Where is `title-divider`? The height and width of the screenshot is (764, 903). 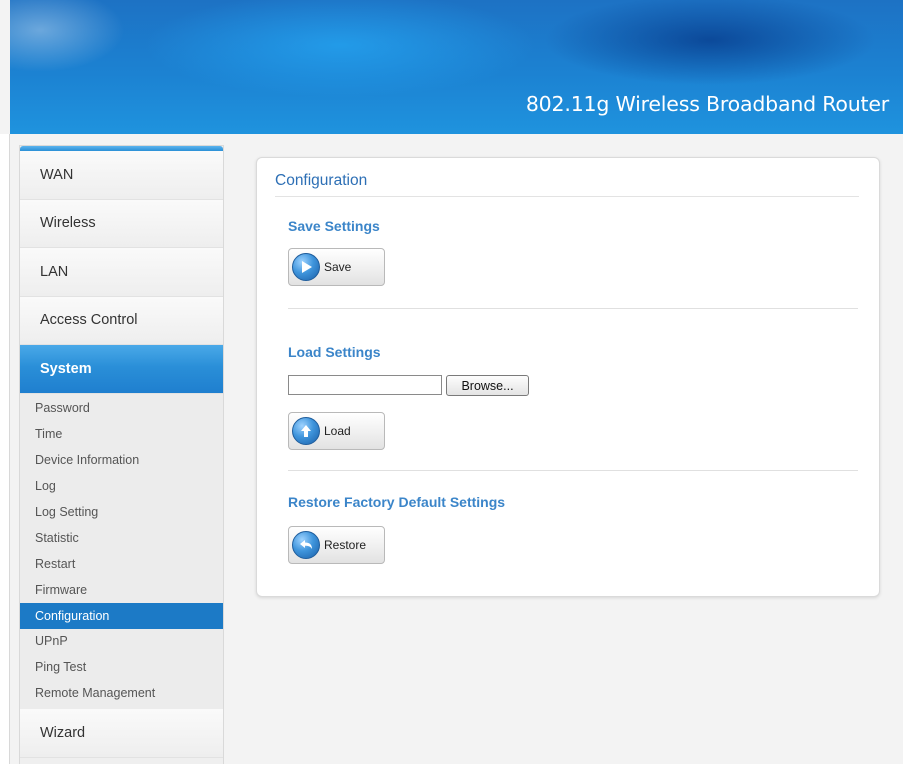
title-divider is located at coordinates (567, 196).